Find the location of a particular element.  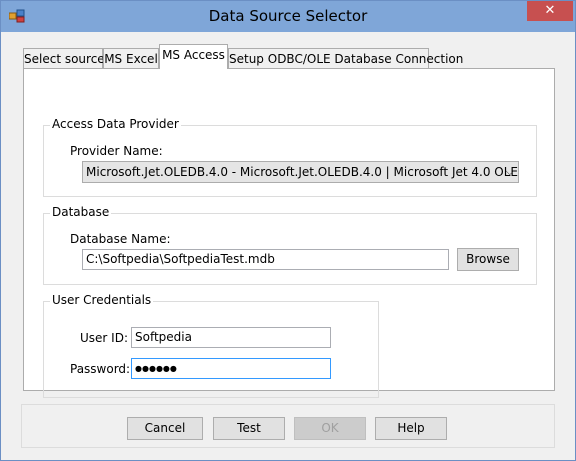

browse-button: Browse is located at coordinates (488, 259).